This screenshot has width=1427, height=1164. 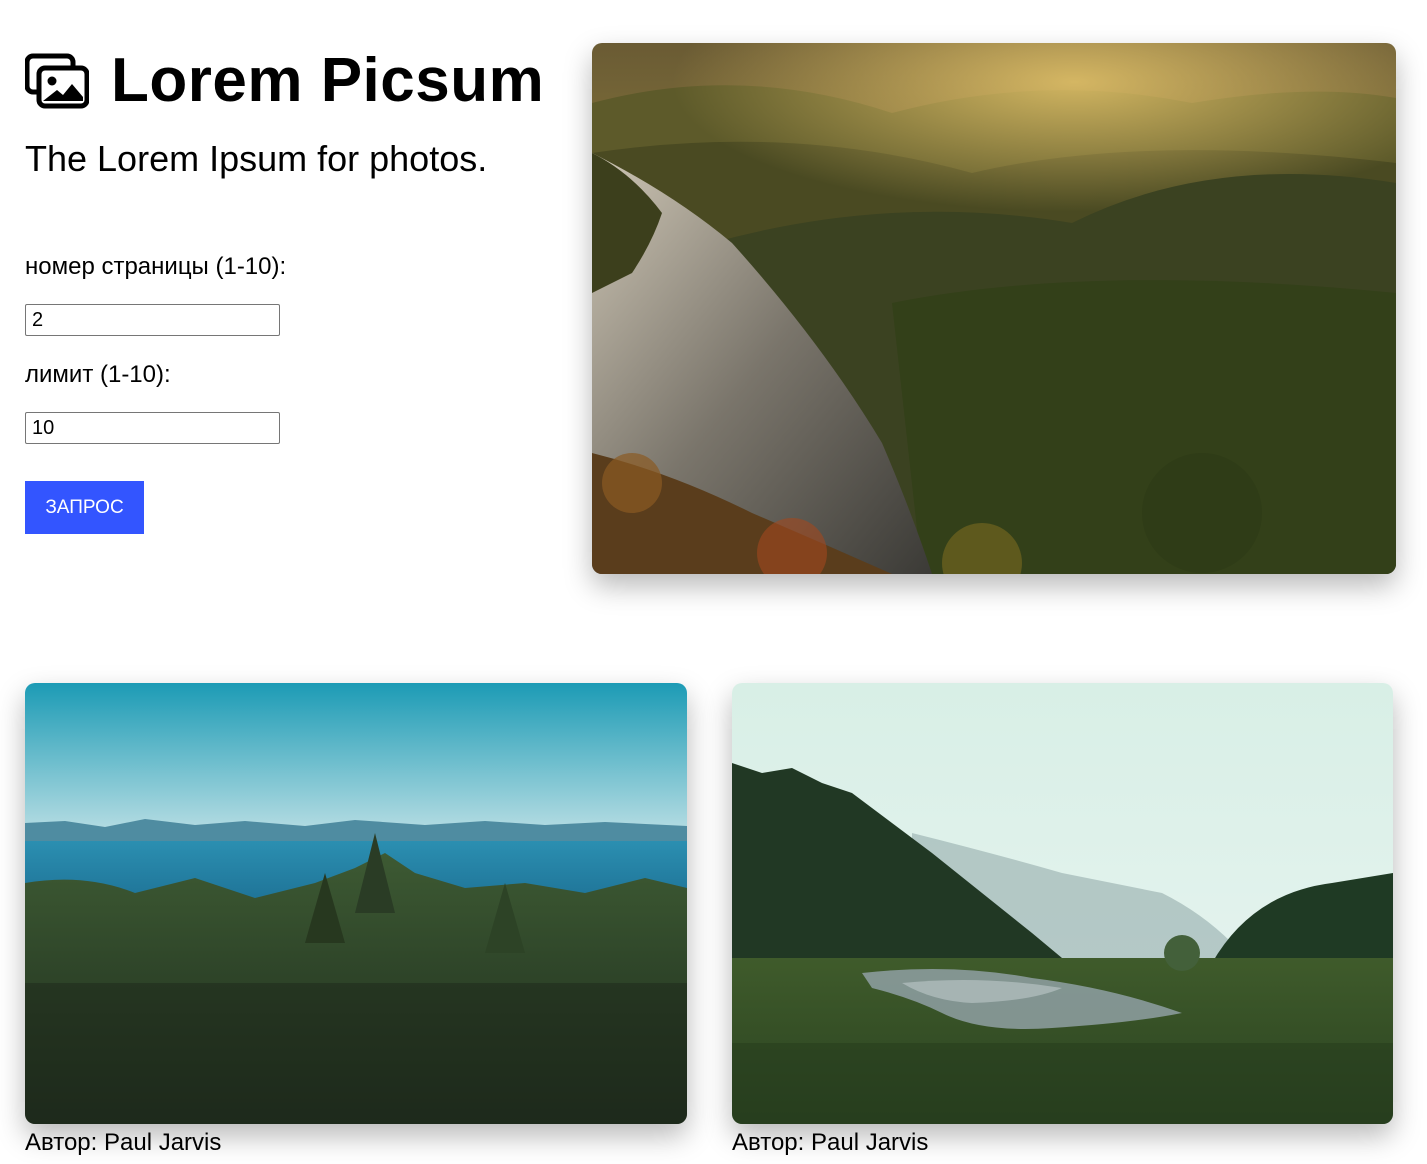 What do you see at coordinates (256, 158) in the screenshot?
I see `tagline: The Lorem Ipsum for photos.` at bounding box center [256, 158].